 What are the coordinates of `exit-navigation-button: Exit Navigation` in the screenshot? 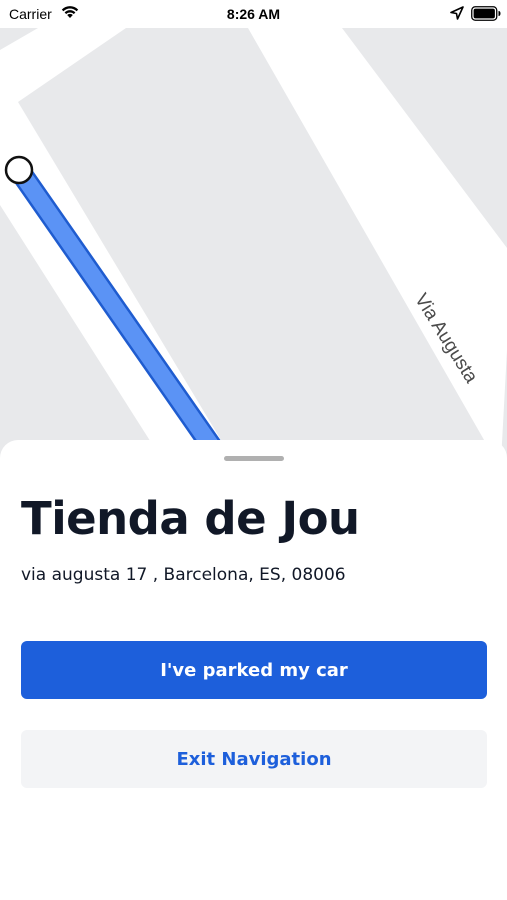 It's located at (254, 759).